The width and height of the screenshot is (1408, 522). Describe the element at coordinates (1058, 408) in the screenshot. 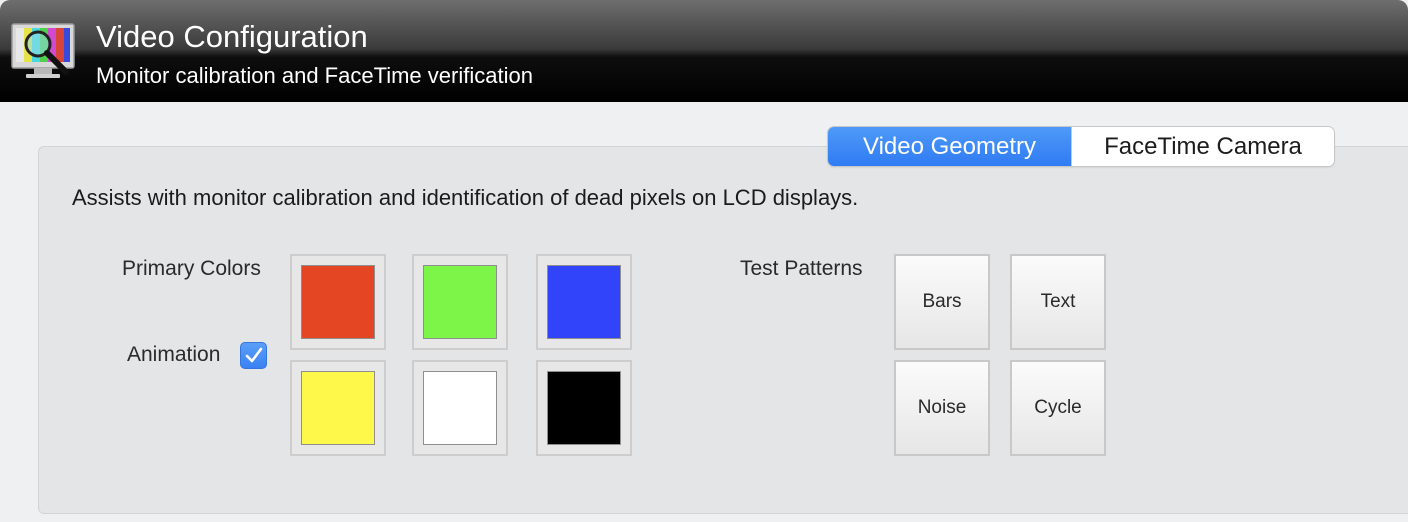

I see `pattern-cycle-button: Cycle` at that location.